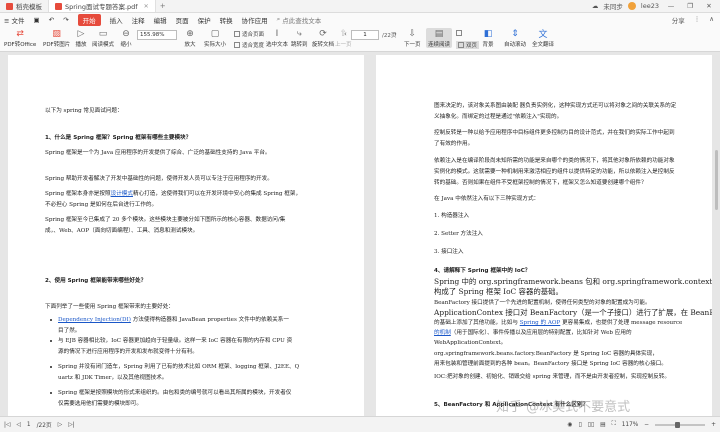 The image size is (720, 432). I want to click on scrollbar-thumb, so click(716, 180).